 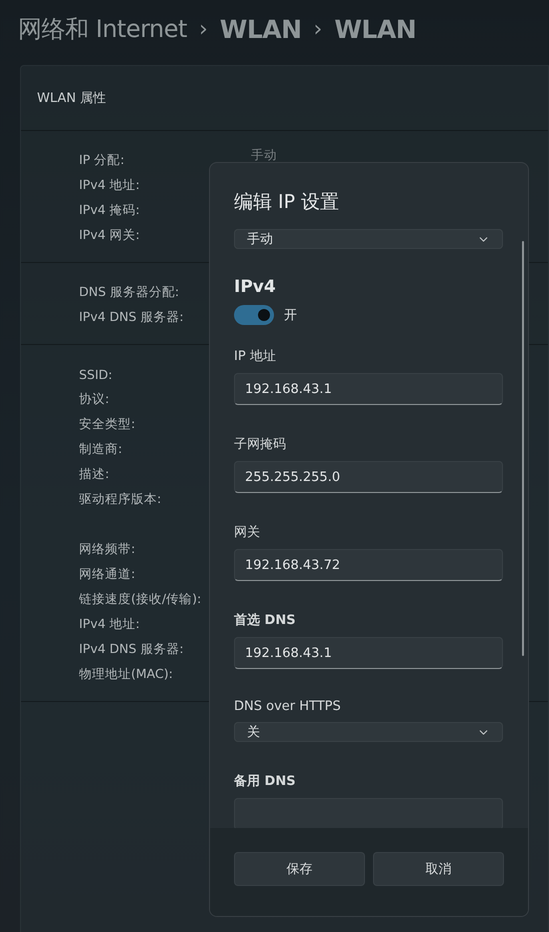 I want to click on cancel-button: 取消, so click(x=438, y=869).